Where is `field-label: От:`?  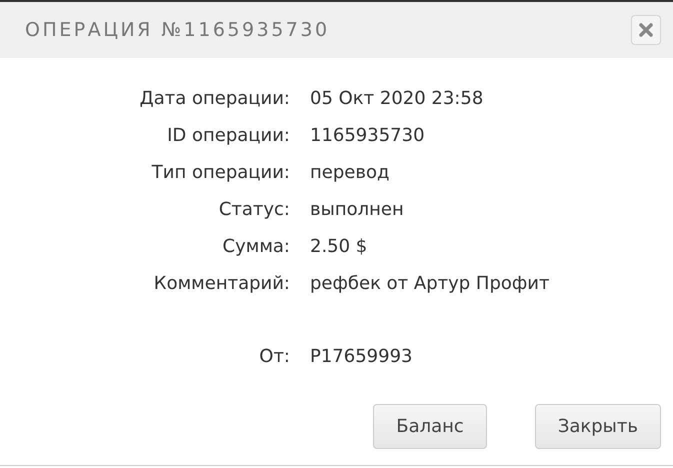
field-label: От: is located at coordinates (274, 357).